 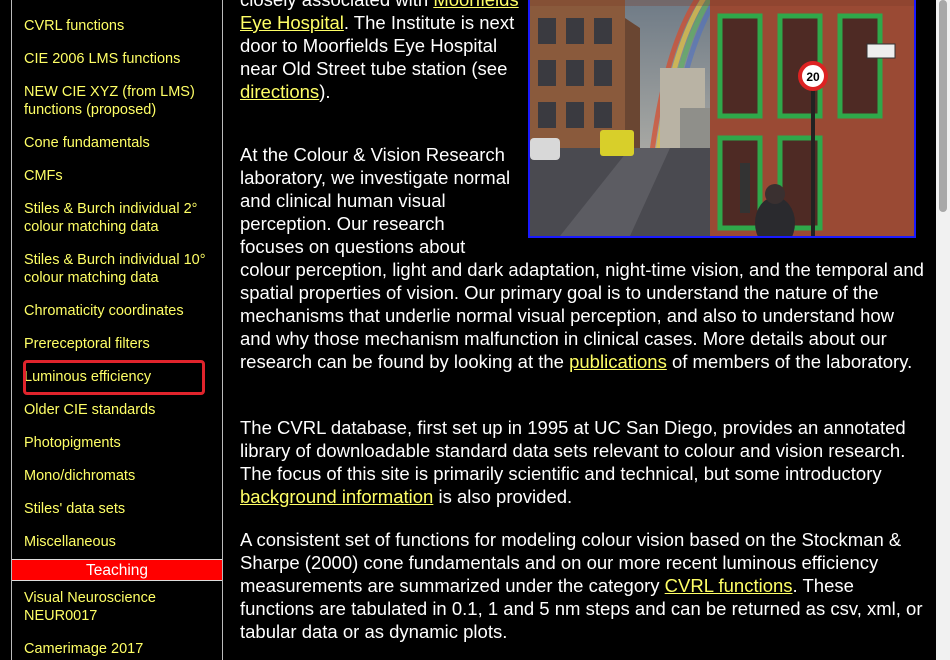 I want to click on nav-chromaticity-coordinates: Chromaticity coordinates, so click(x=119, y=311).